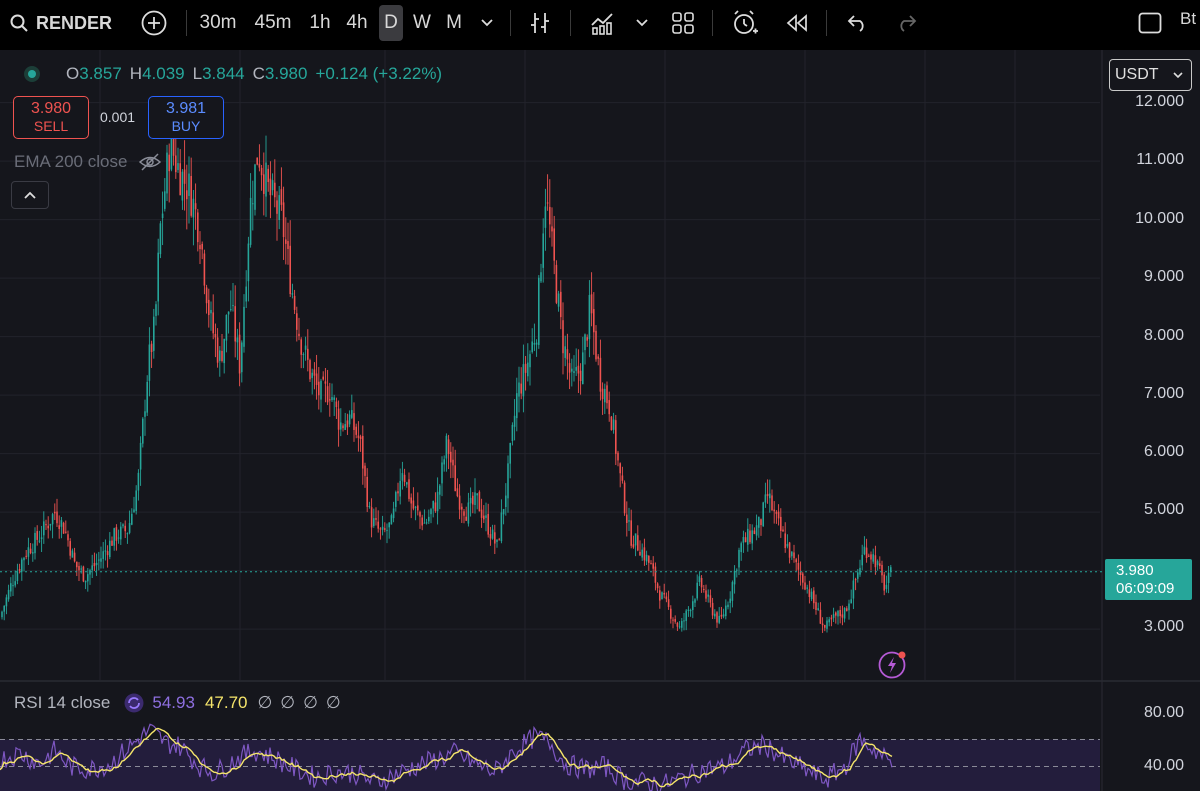 This screenshot has width=1200, height=791. I want to click on currency-selector: USDT, so click(1150, 75).